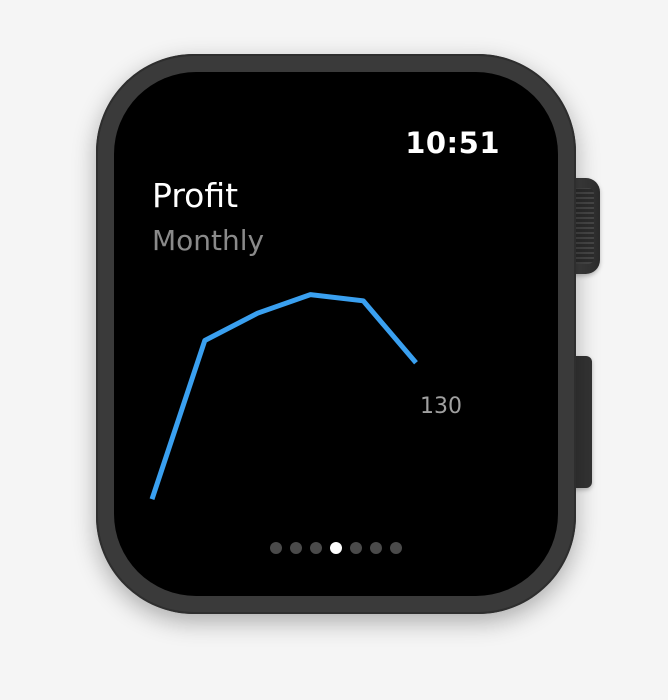 Image resolution: width=668 pixels, height=700 pixels. I want to click on profit-series-line, so click(283, 396).